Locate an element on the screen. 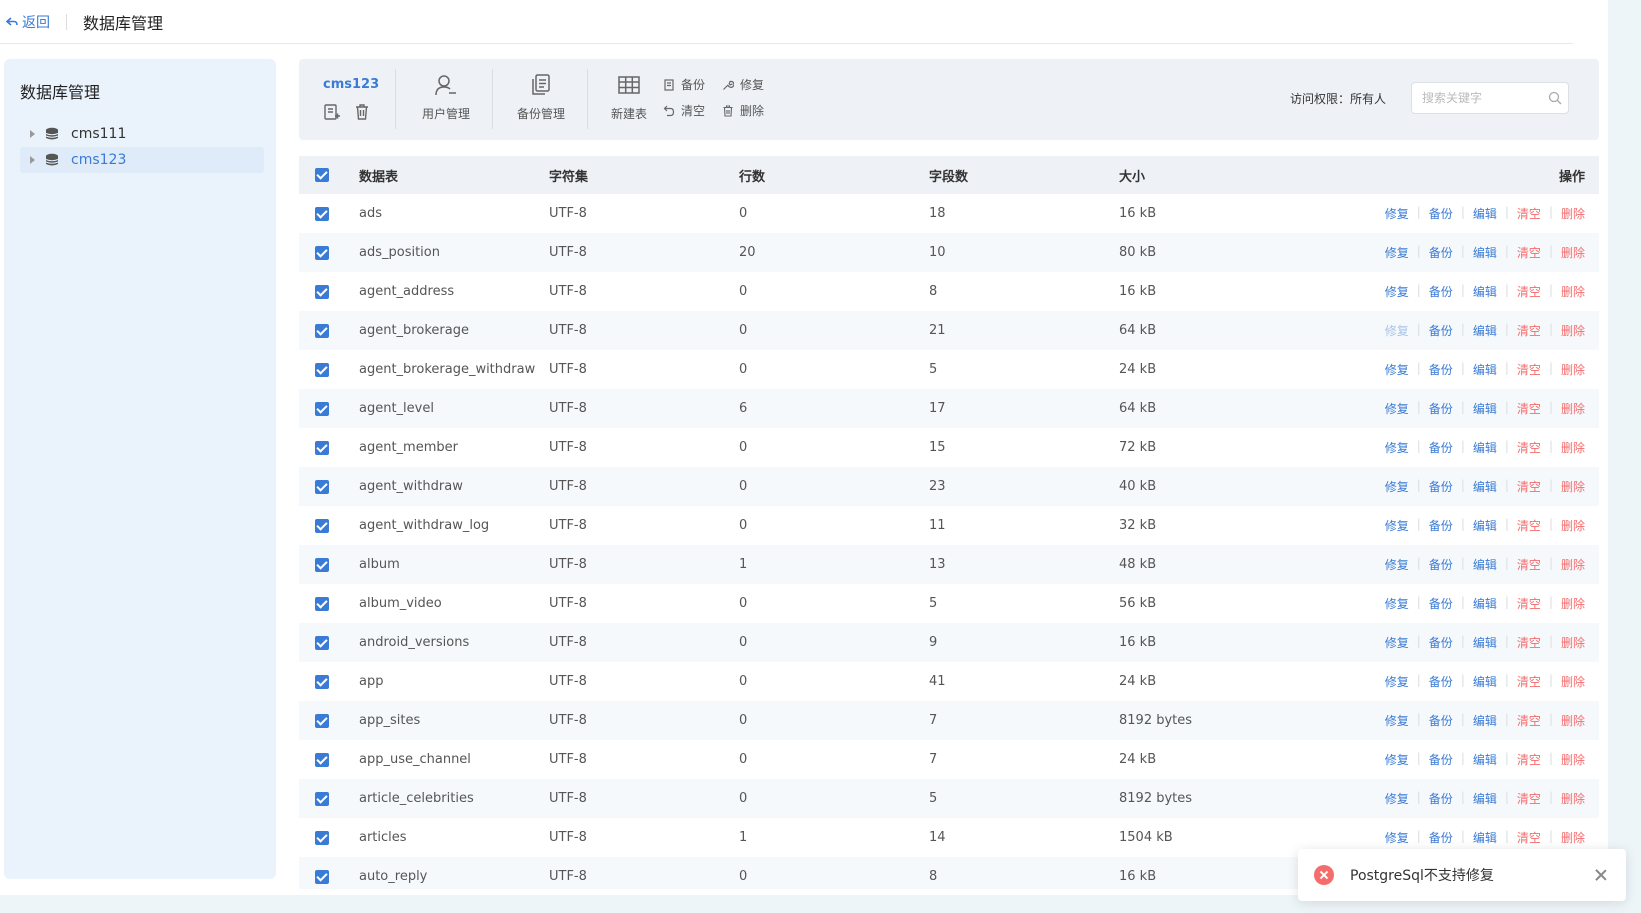 Image resolution: width=1641 pixels, height=913 pixels. search-input is located at coordinates (1482, 98).